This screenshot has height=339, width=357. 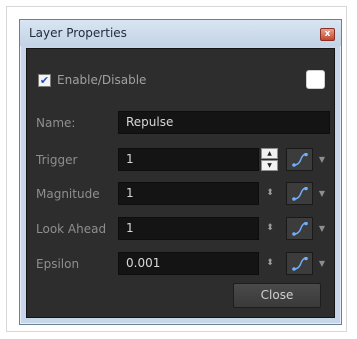 What do you see at coordinates (188, 228) in the screenshot?
I see `look-ahead-field: 1` at bounding box center [188, 228].